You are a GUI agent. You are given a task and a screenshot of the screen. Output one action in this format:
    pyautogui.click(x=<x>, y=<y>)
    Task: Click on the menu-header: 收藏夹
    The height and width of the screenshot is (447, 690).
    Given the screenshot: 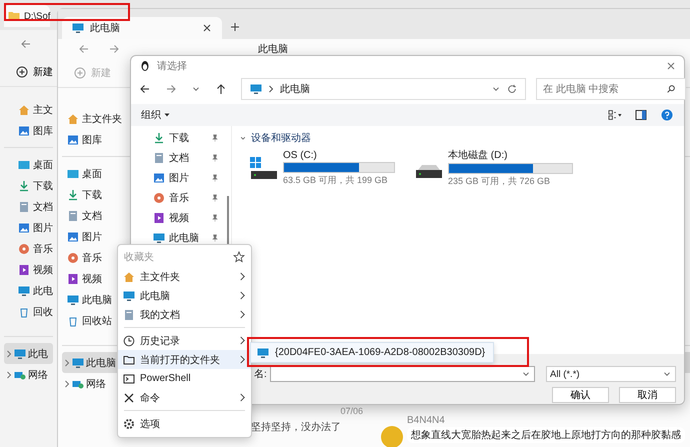 What is the action you would take?
    pyautogui.click(x=139, y=257)
    